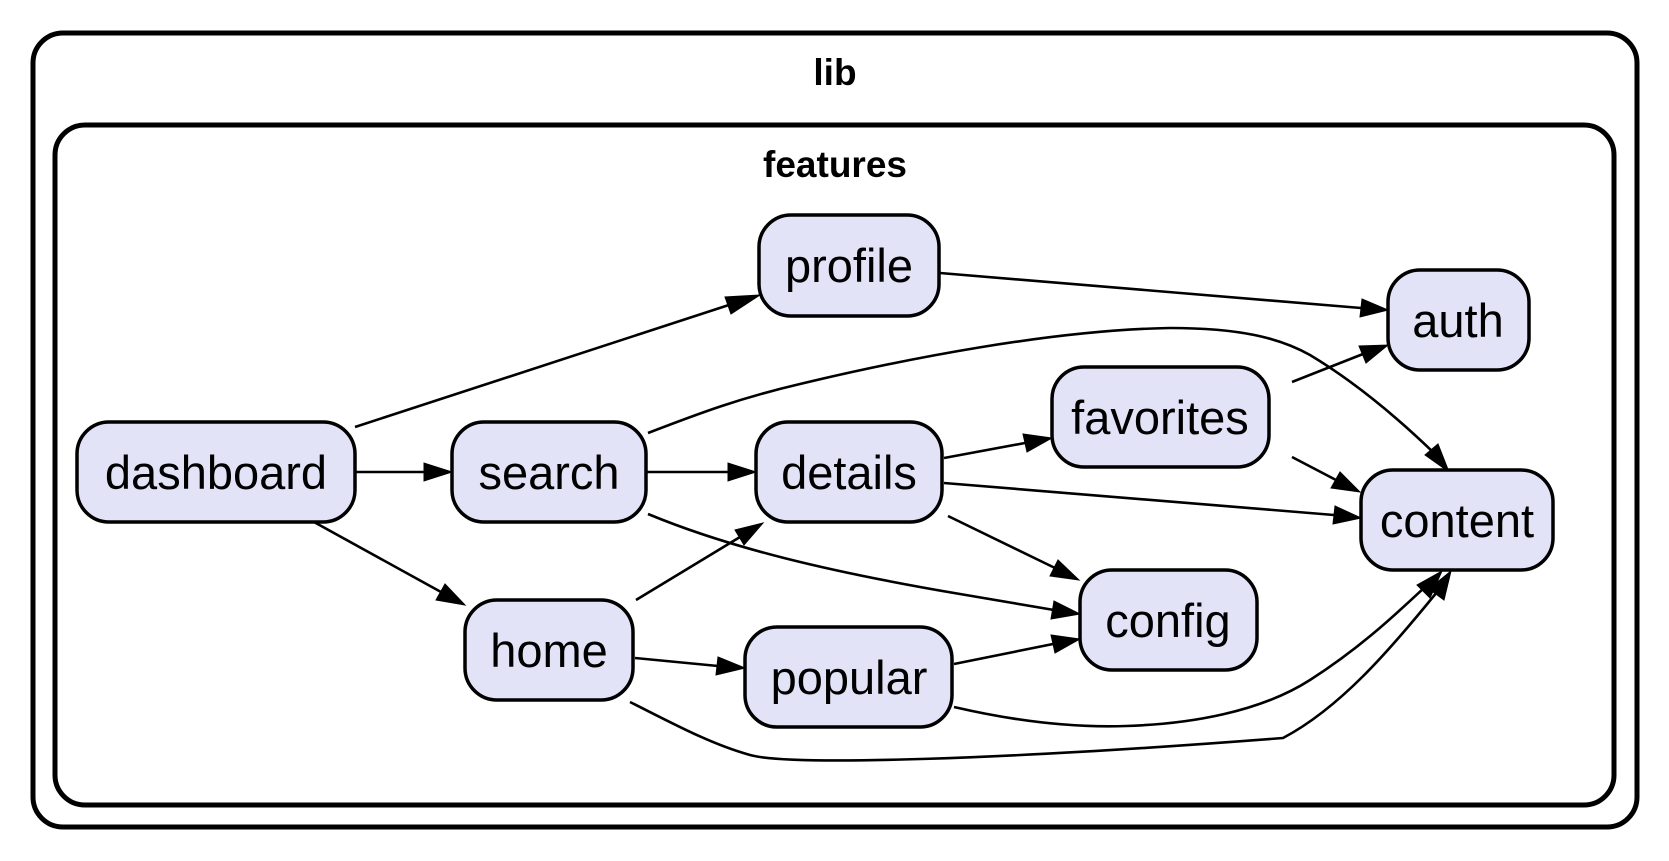 This screenshot has height=861, width=1669. I want to click on node-profile: profile, so click(849, 265).